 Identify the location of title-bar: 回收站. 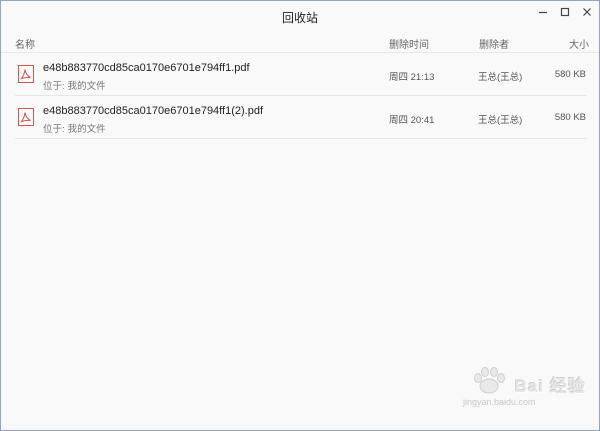
(300, 16).